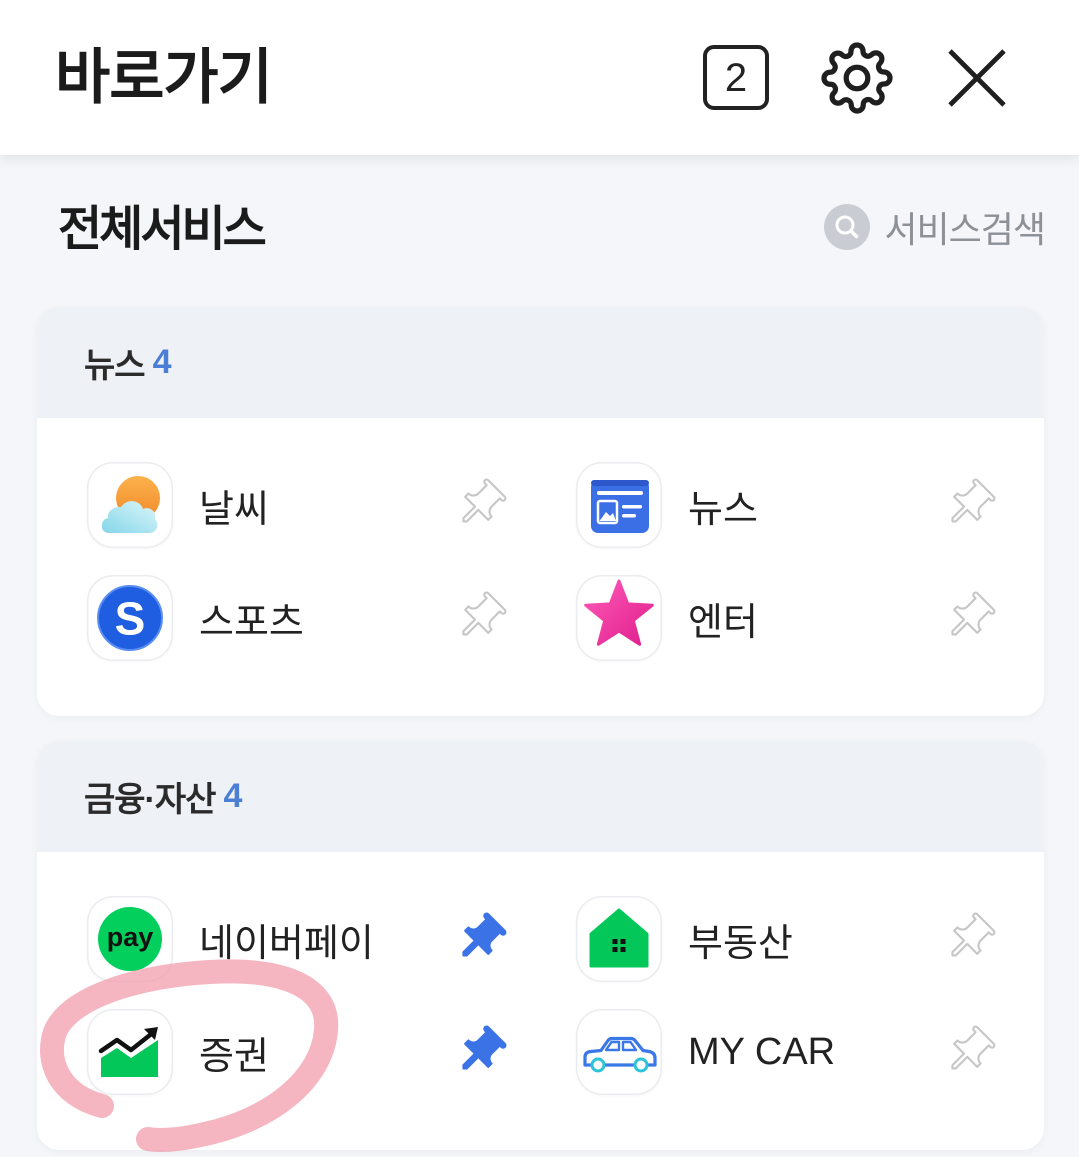 The width and height of the screenshot is (1079, 1157). What do you see at coordinates (740, 943) in the screenshot?
I see `service-label: 부동산` at bounding box center [740, 943].